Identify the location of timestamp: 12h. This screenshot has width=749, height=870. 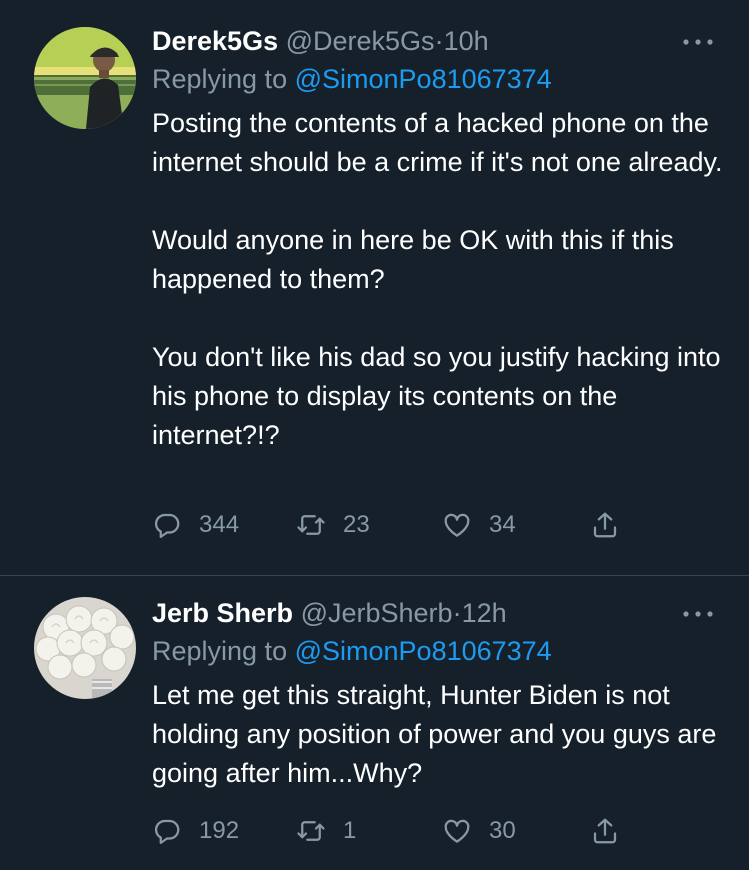
(484, 613).